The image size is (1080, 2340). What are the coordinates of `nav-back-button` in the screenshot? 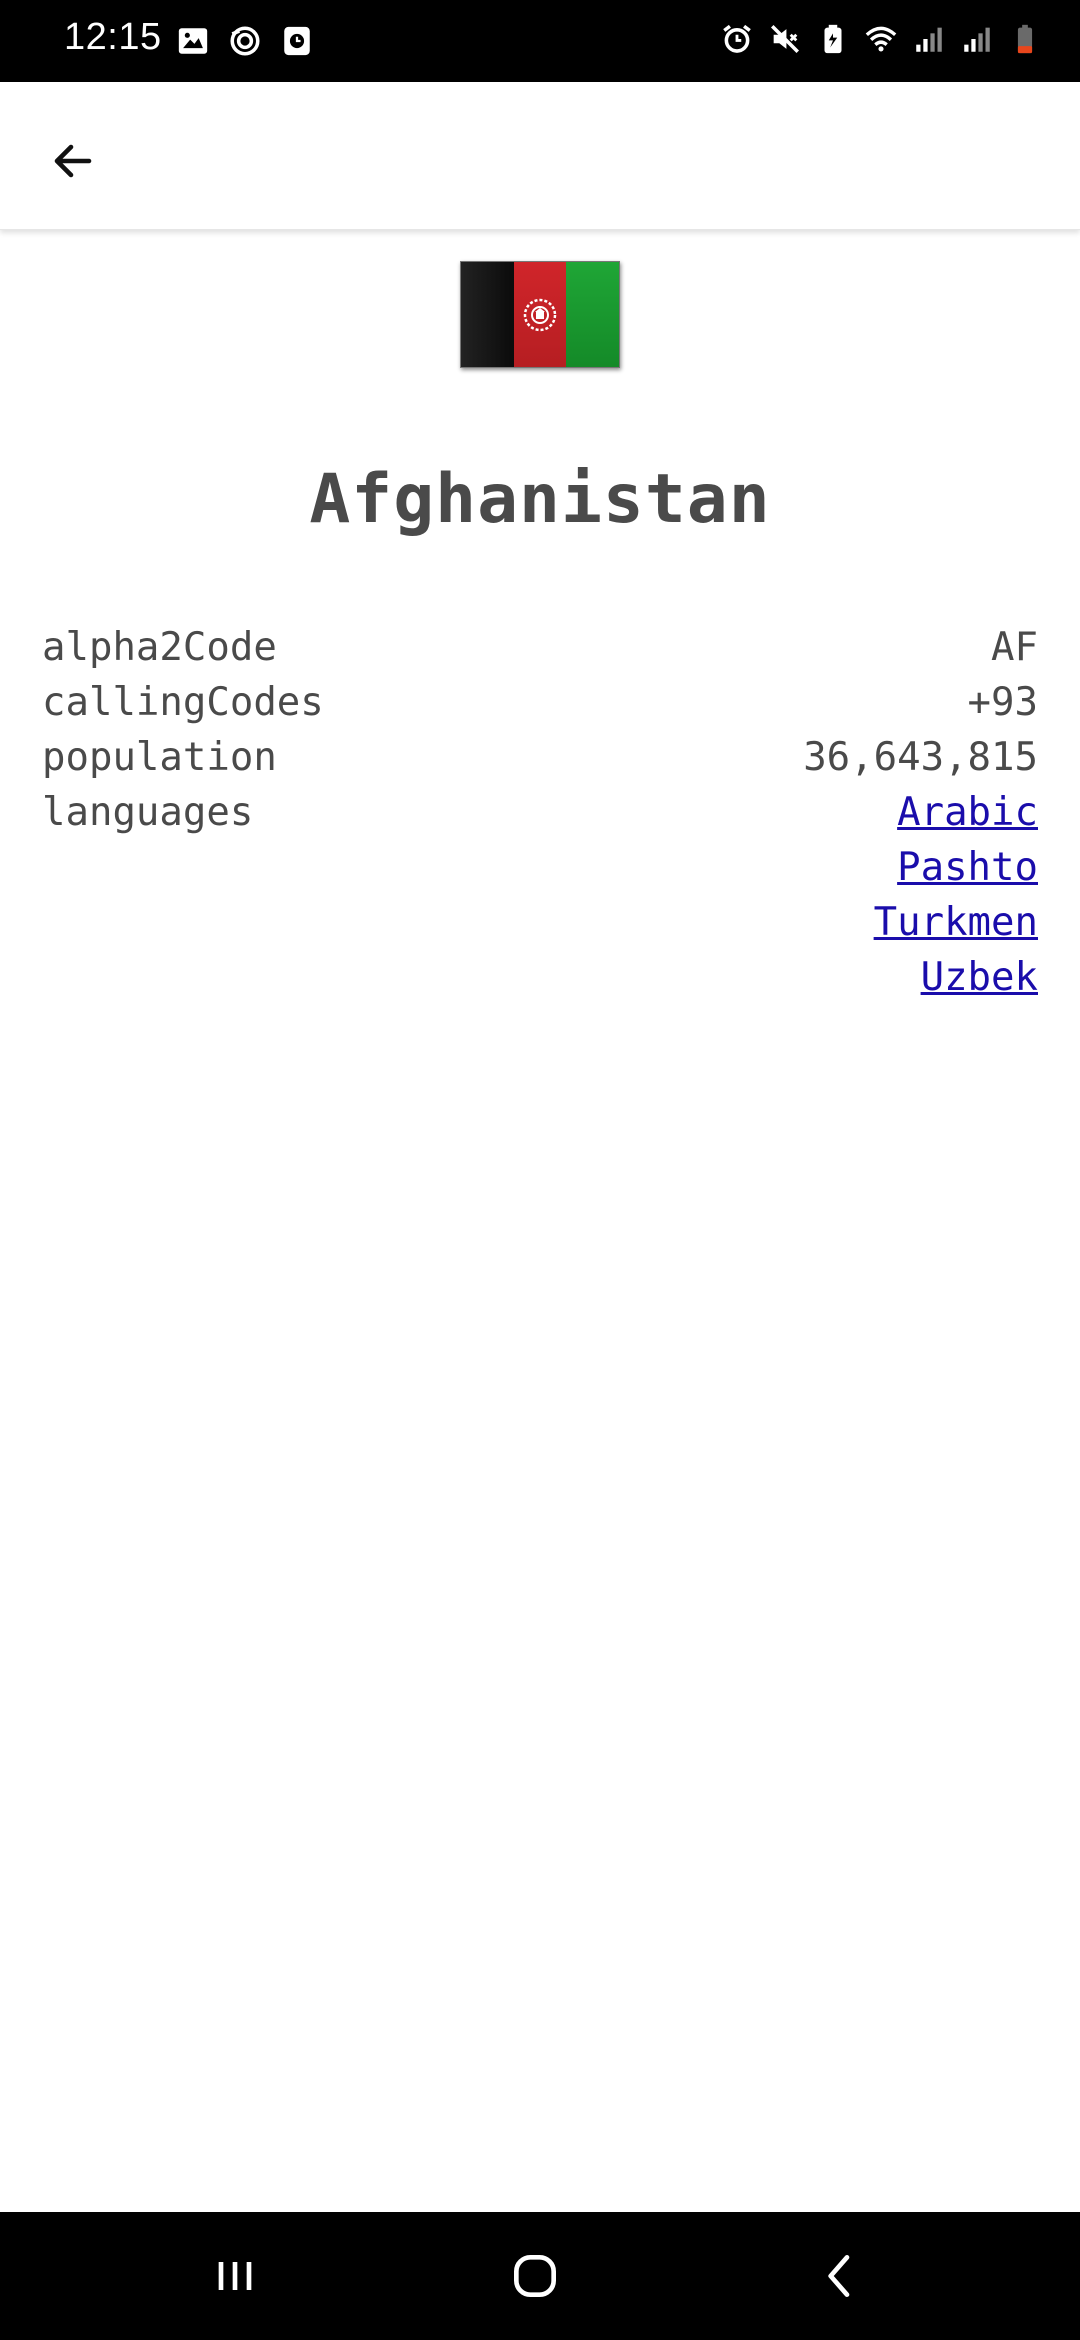 It's located at (840, 2276).